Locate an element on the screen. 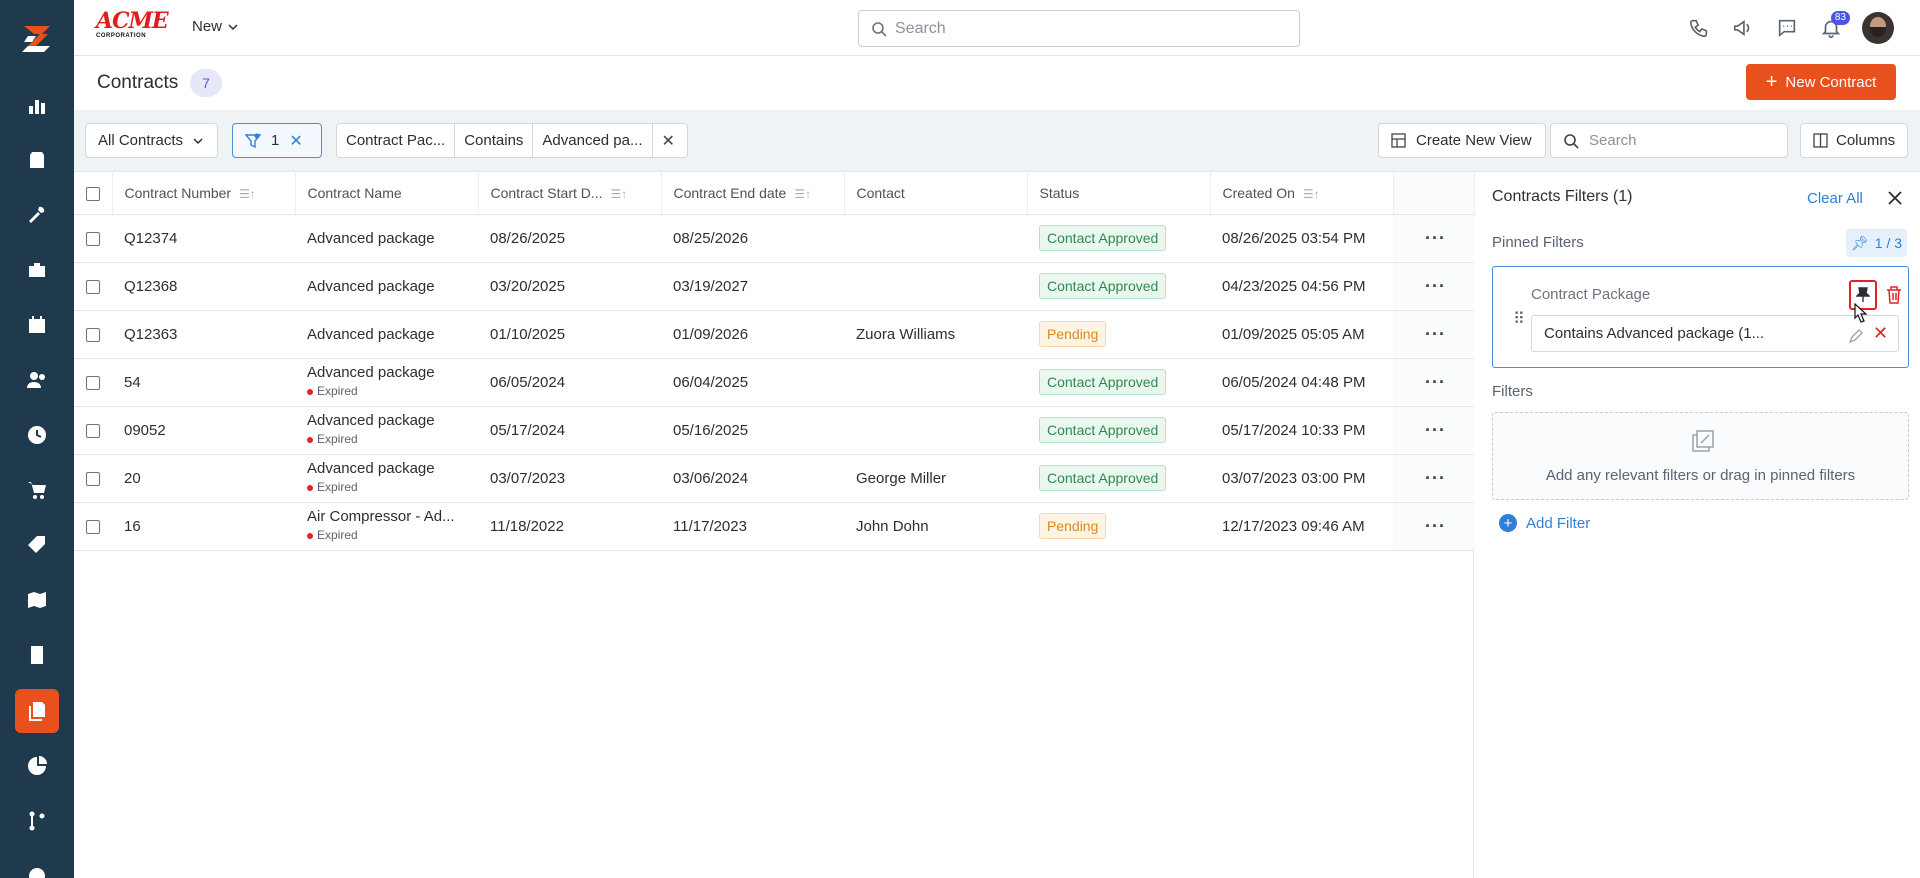 This screenshot has height=878, width=1920. rail-tools is located at coordinates (37, 215).